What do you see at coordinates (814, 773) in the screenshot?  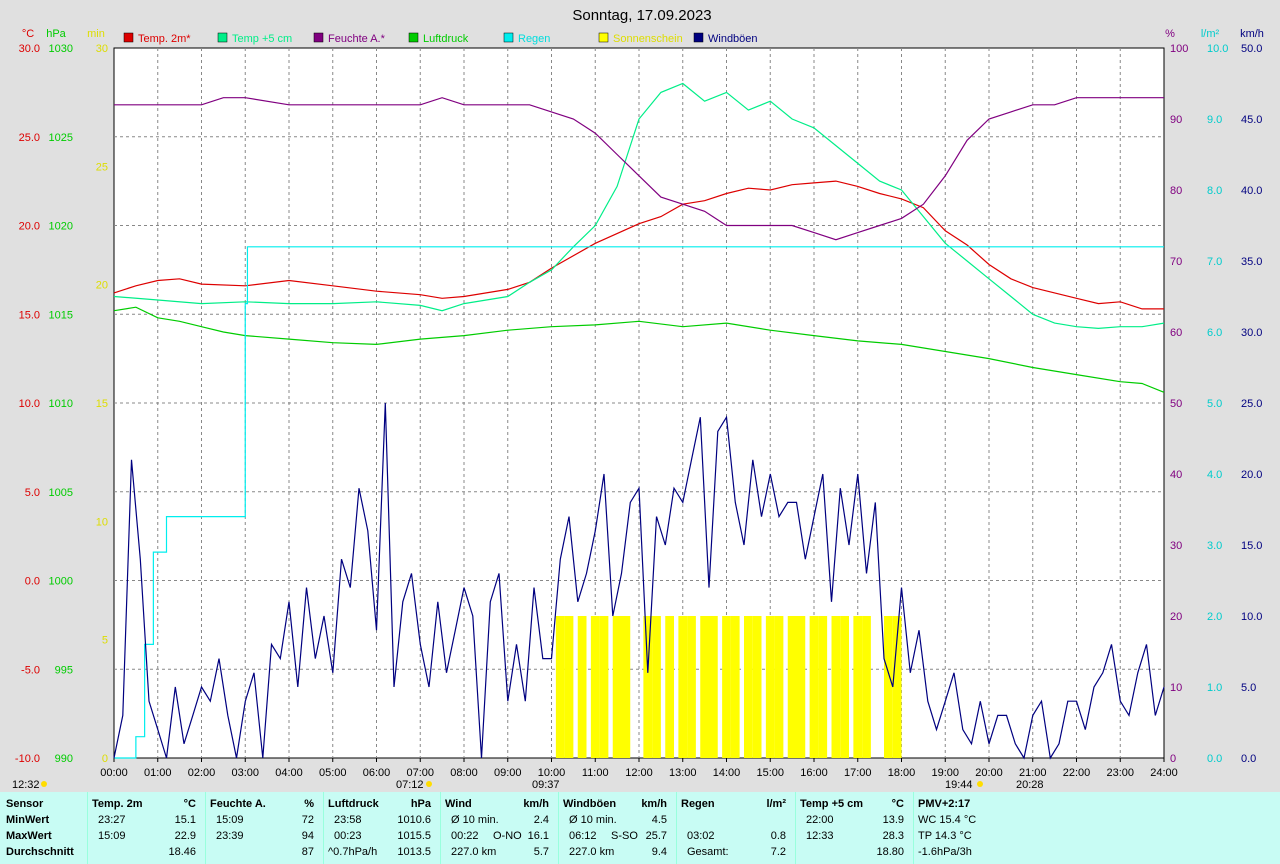 I see `x-tick-label: 16:00` at bounding box center [814, 773].